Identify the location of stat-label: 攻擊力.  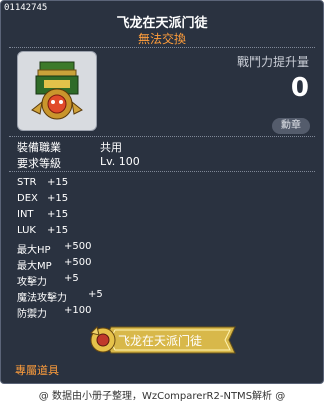
(32, 282).